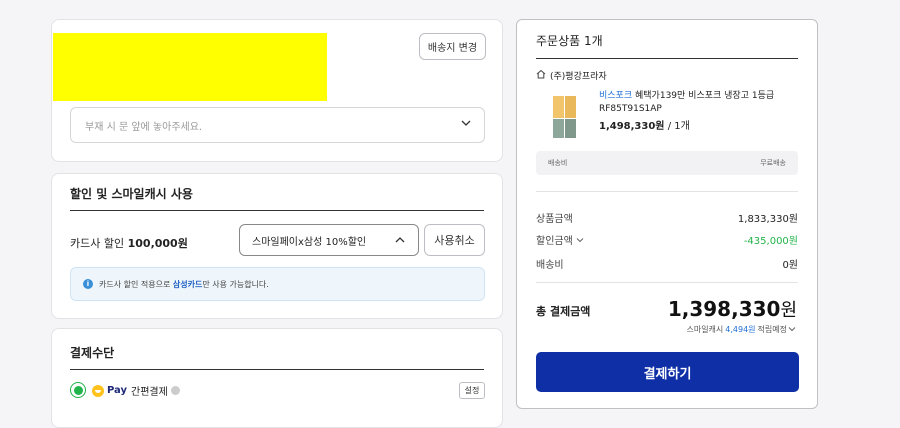  I want to click on redacted-address, so click(190, 67).